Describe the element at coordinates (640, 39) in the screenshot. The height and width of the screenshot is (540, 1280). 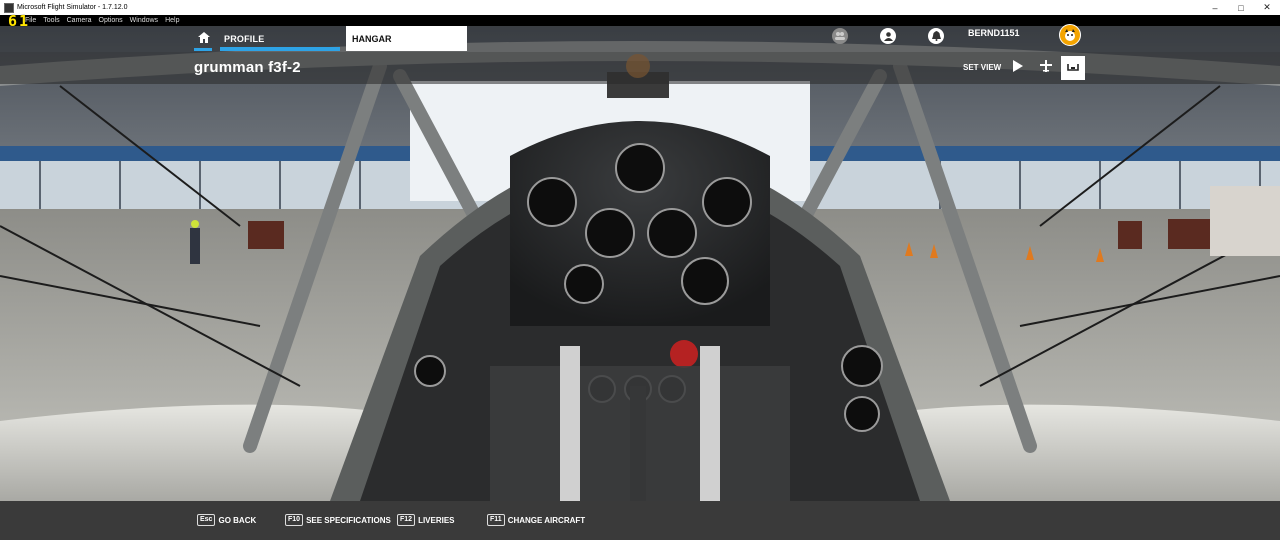
I see `top-nav` at that location.